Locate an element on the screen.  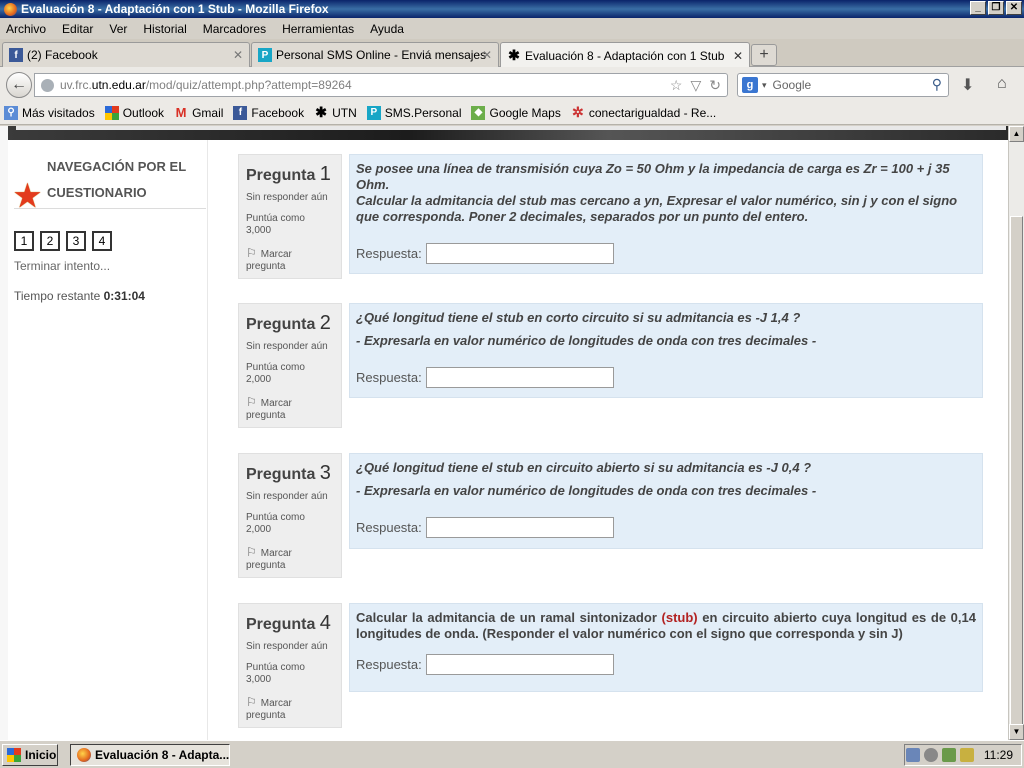
bookmark-mas-visitados: ⚲ Más visitados is located at coordinates (49, 112).